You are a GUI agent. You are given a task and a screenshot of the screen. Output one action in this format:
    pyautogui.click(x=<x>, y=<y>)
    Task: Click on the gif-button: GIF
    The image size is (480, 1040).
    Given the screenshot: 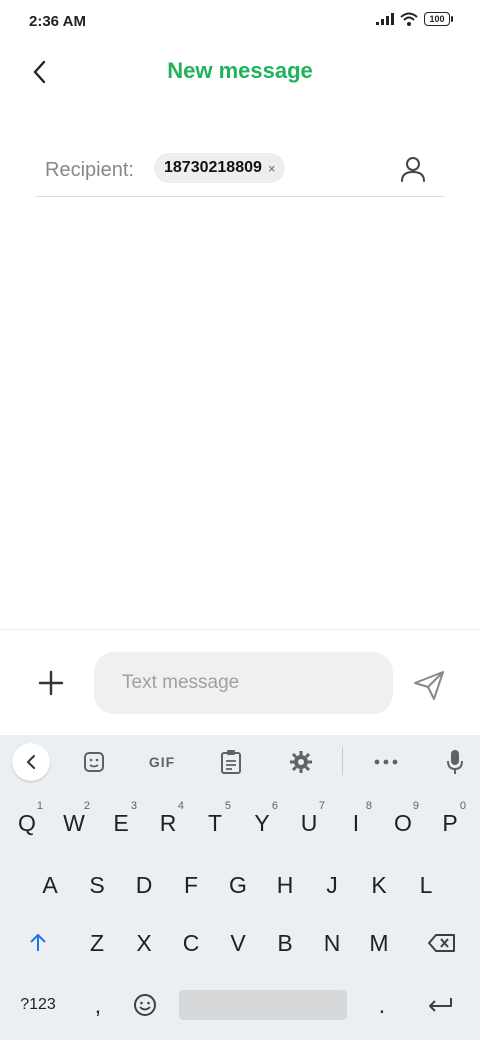 What is the action you would take?
    pyautogui.click(x=162, y=762)
    